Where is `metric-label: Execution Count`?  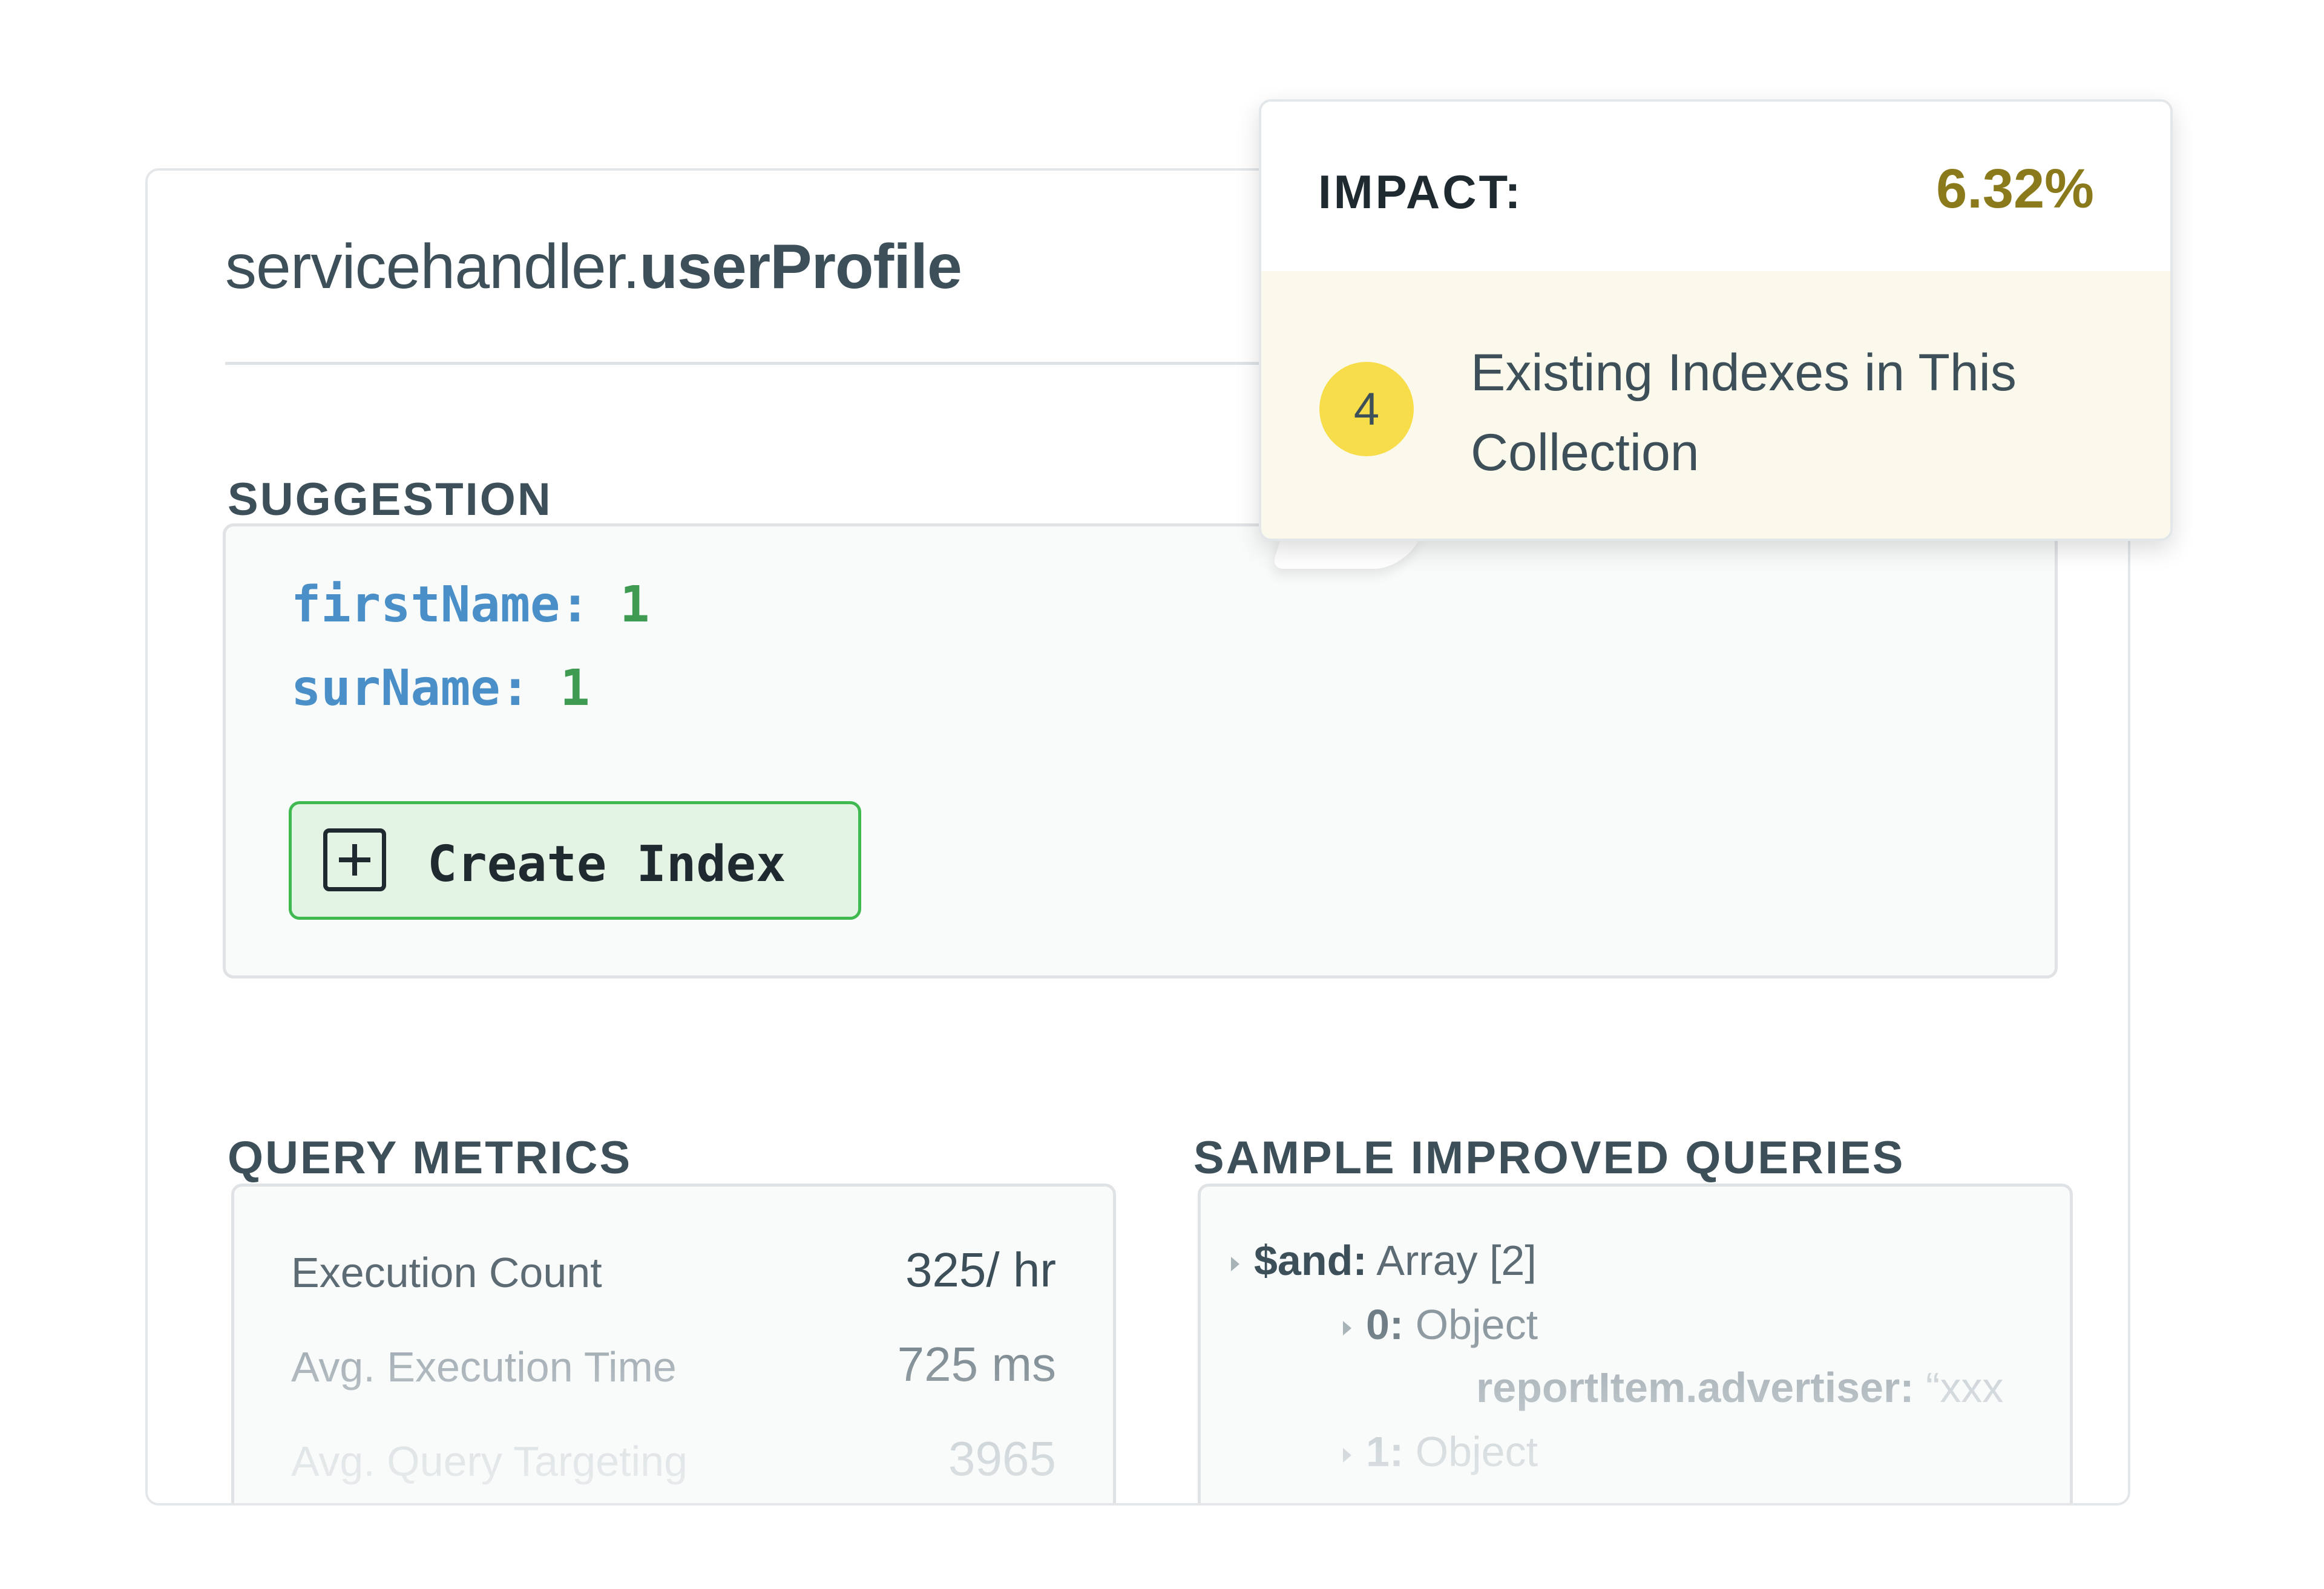
metric-label: Execution Count is located at coordinates (446, 1272).